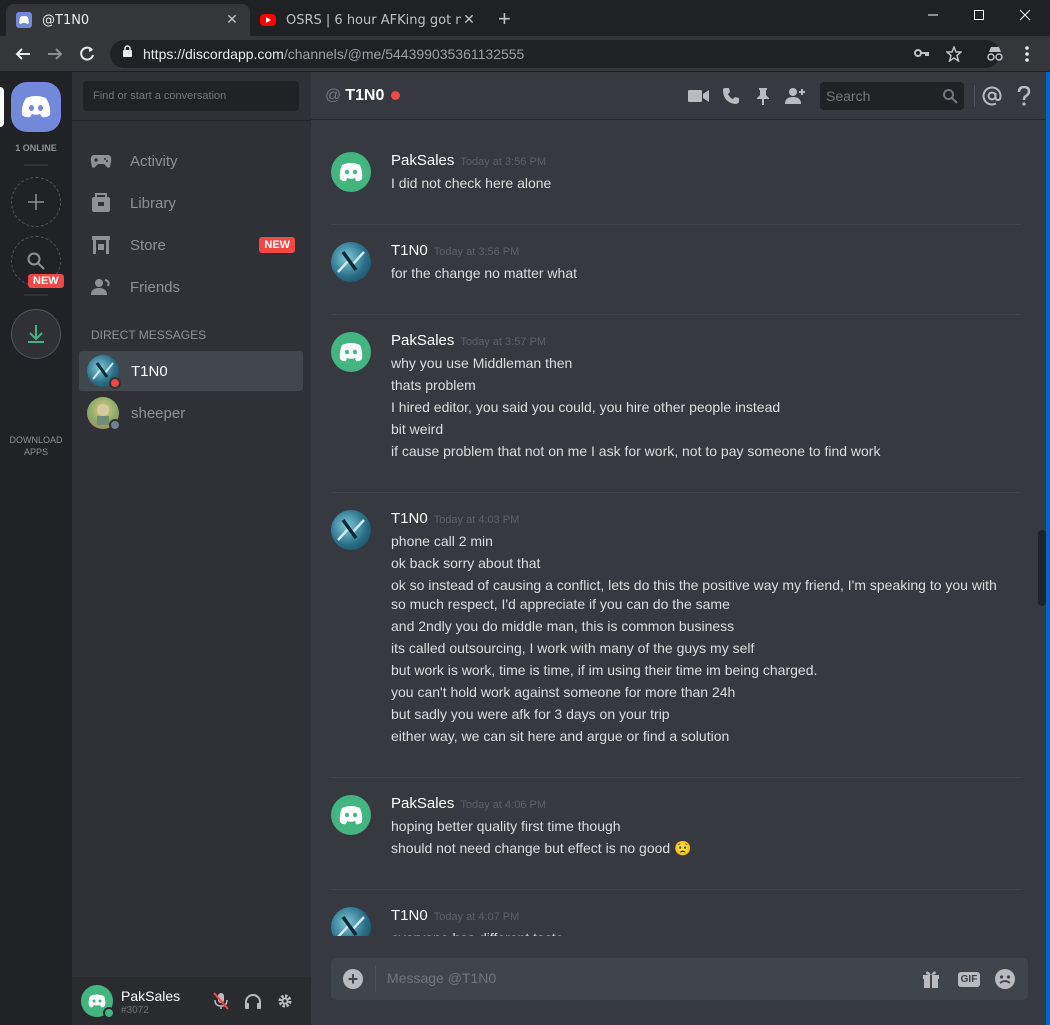  I want to click on download-label-line: DOWNLOAD, so click(36, 440).